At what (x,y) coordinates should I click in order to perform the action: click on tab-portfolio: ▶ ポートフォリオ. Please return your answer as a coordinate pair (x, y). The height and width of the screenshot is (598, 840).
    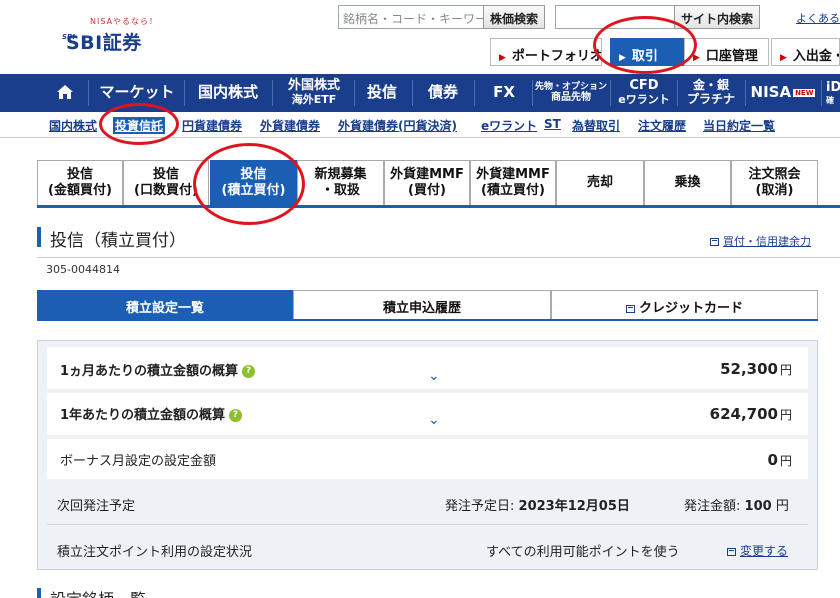
    Looking at the image, I should click on (546, 52).